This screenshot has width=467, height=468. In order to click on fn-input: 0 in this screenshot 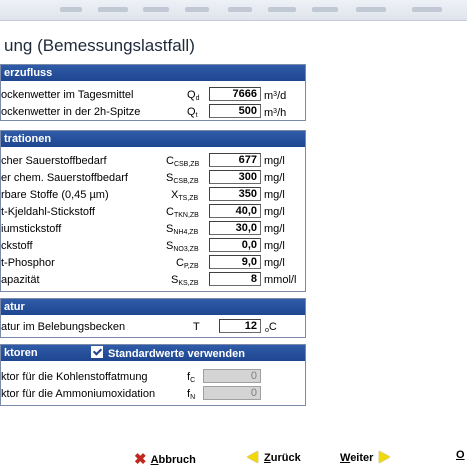, I will do `click(232, 393)`.